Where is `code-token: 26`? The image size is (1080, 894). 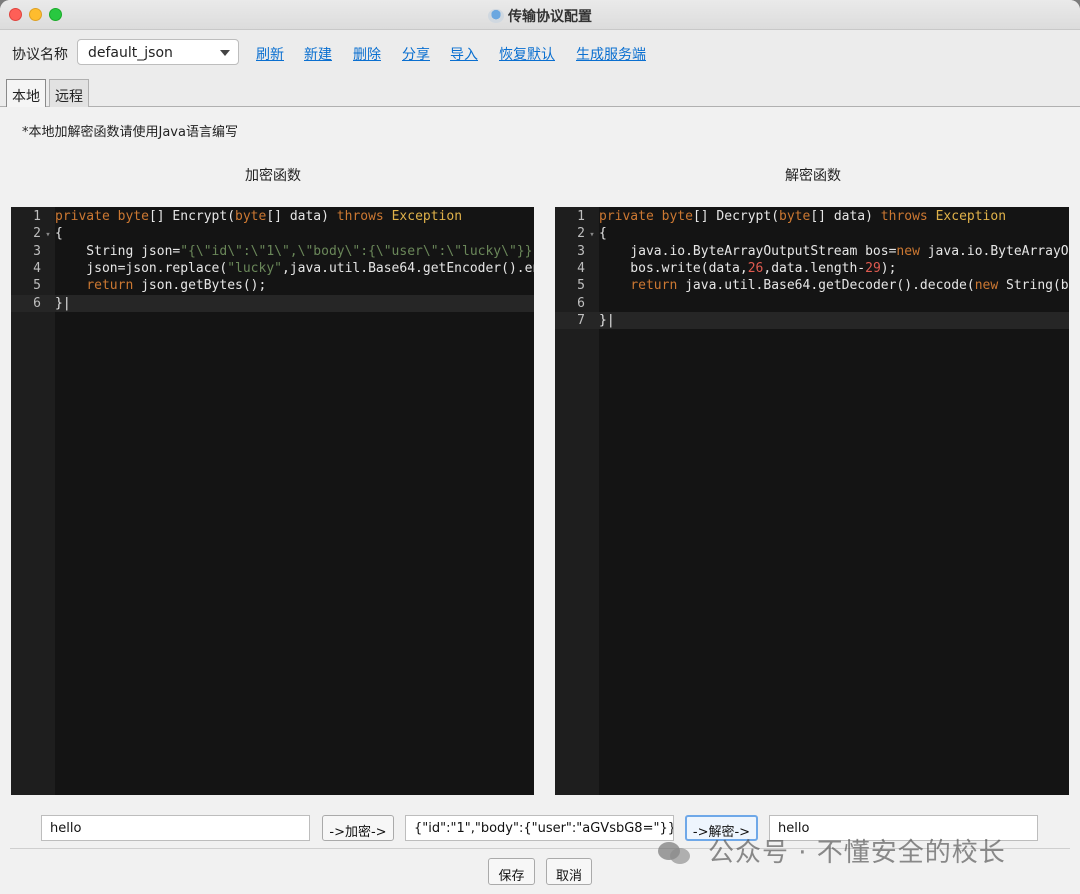 code-token: 26 is located at coordinates (755, 268).